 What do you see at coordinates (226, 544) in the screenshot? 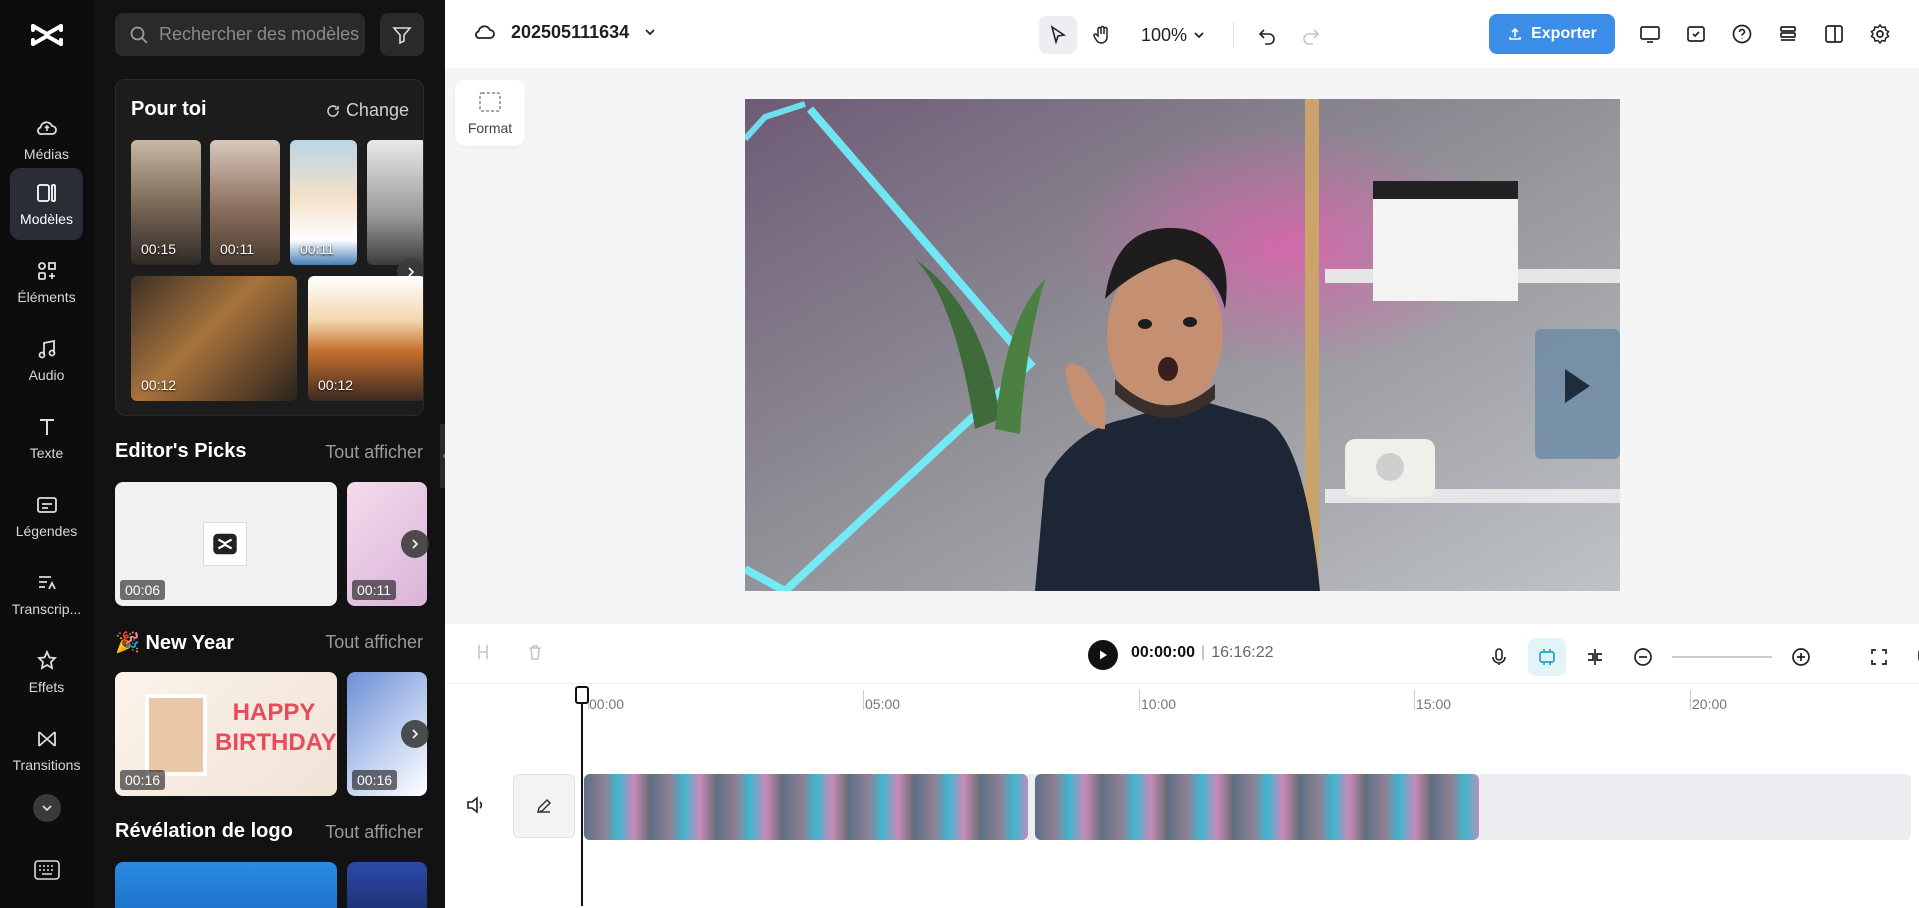
I see `template-card: 00:06` at bounding box center [226, 544].